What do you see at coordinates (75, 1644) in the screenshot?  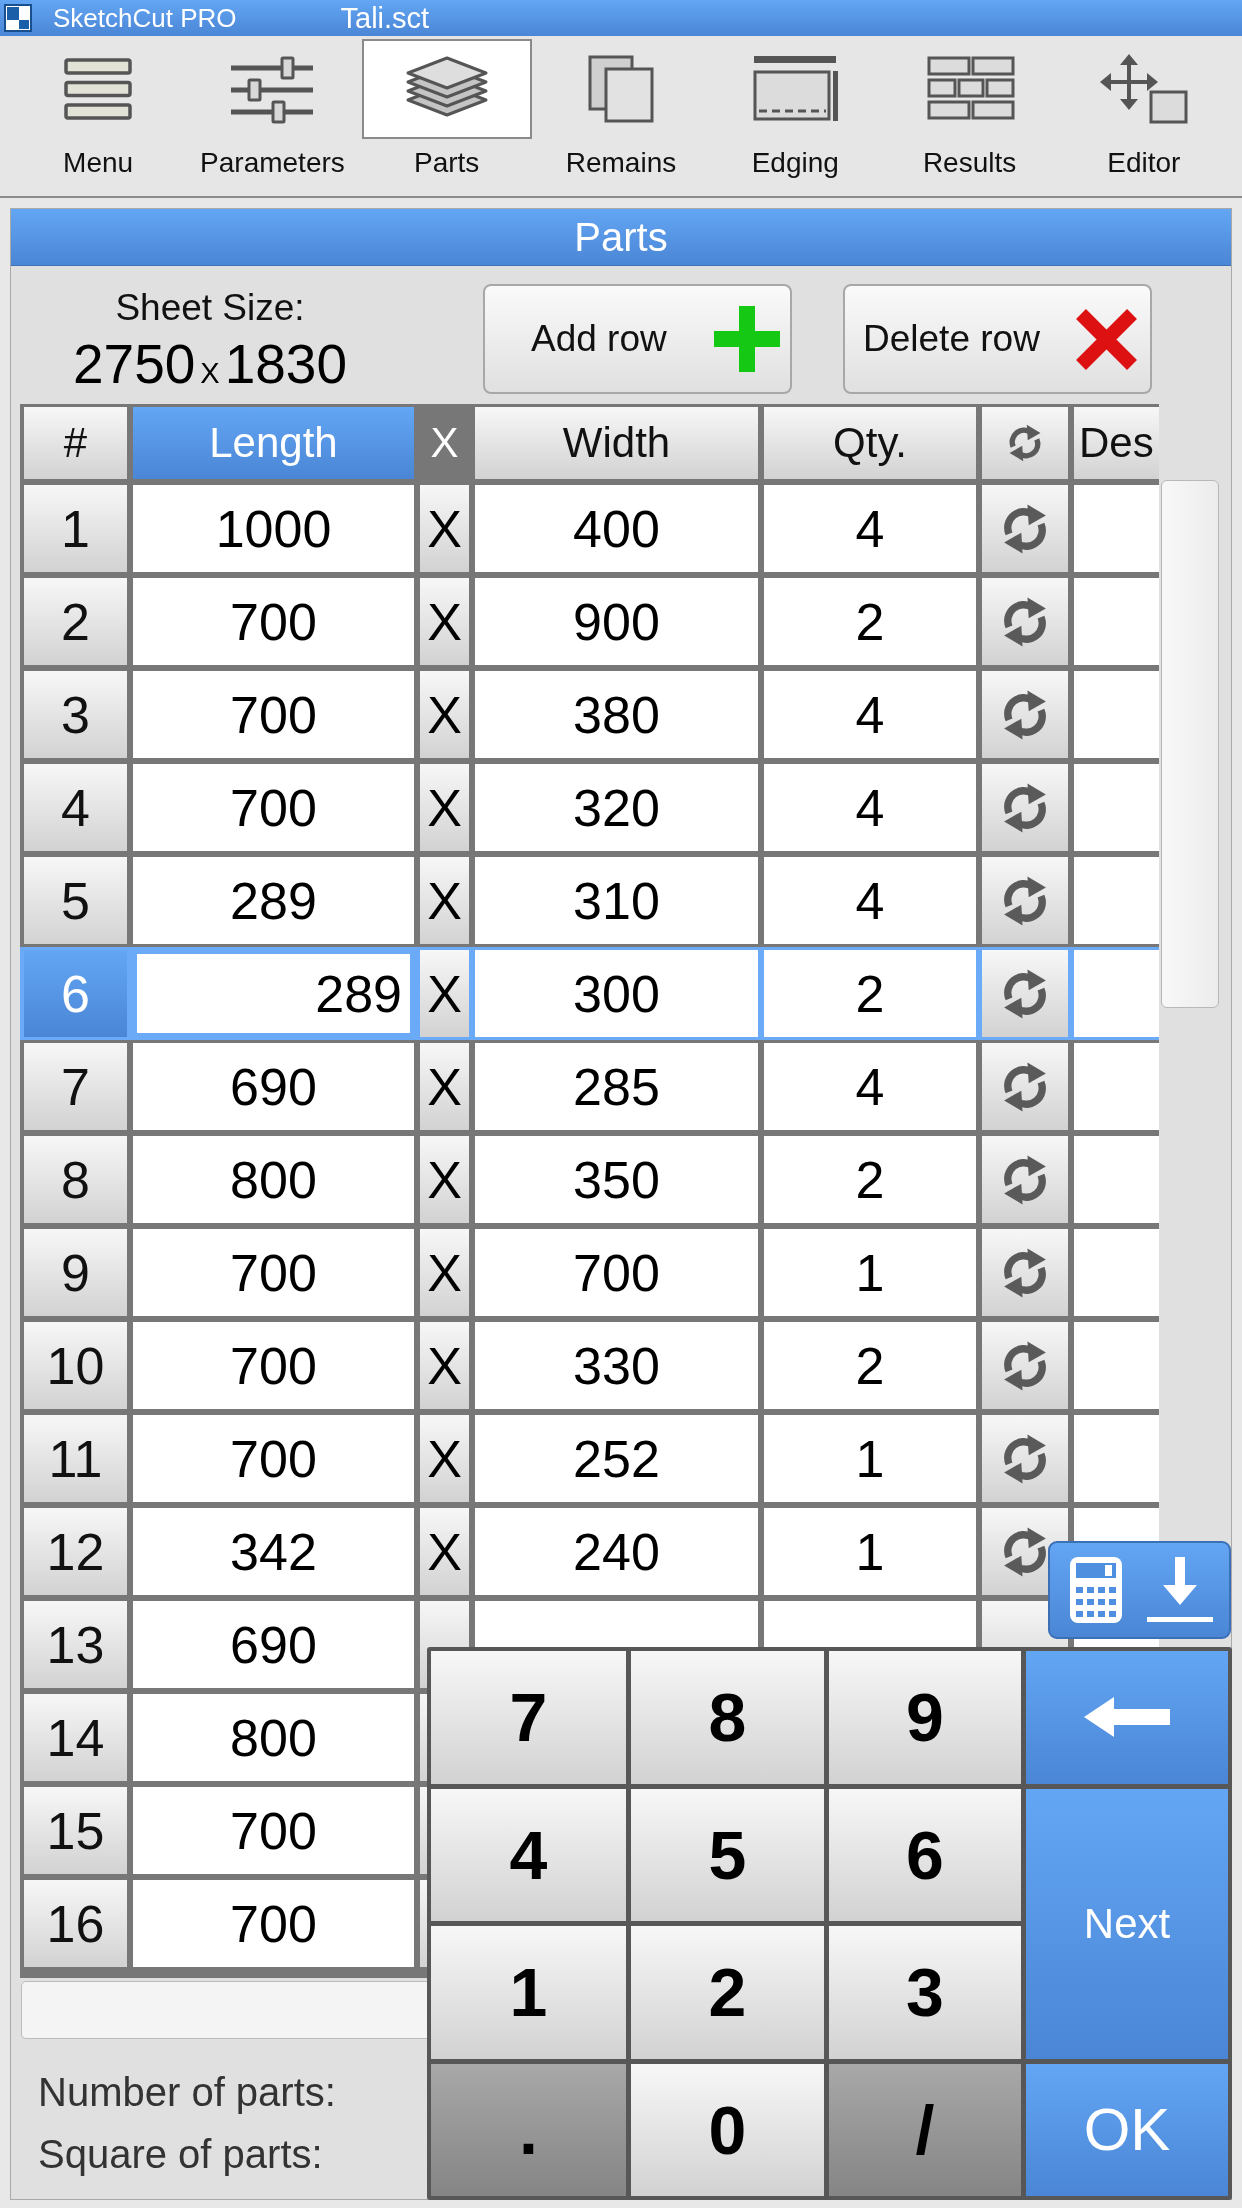 I see `row-number: 13` at bounding box center [75, 1644].